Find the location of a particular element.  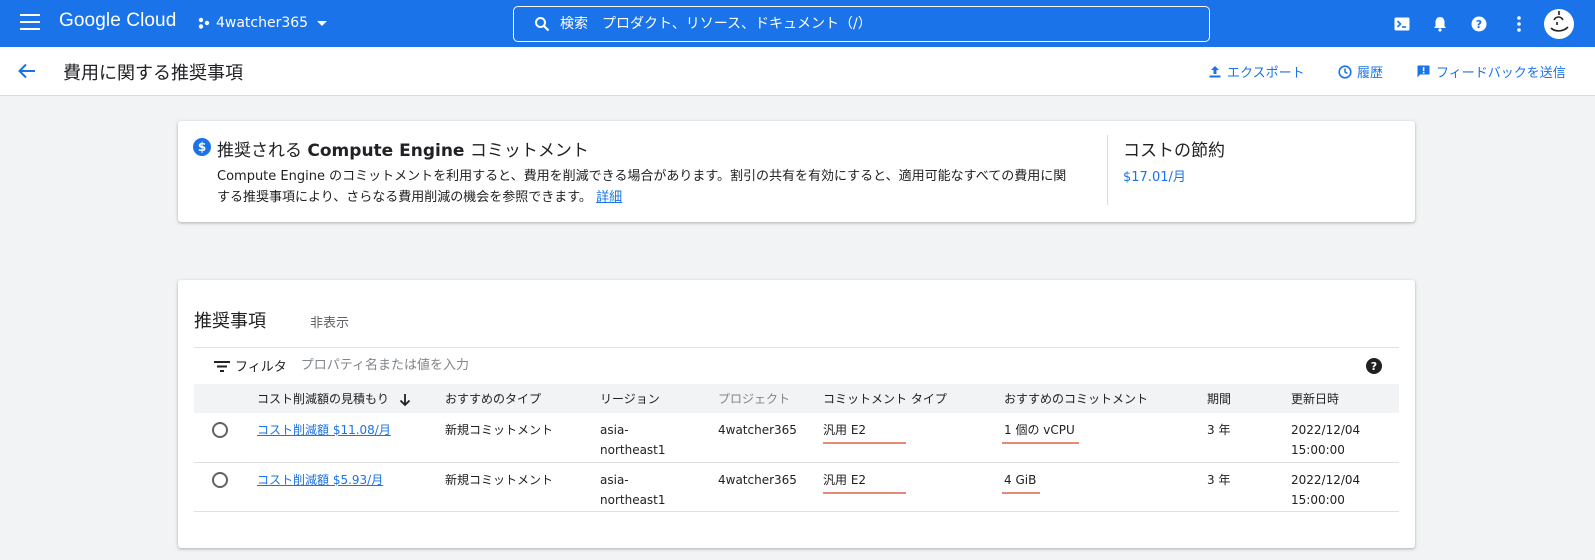

chevron-down-icon is located at coordinates (322, 23).